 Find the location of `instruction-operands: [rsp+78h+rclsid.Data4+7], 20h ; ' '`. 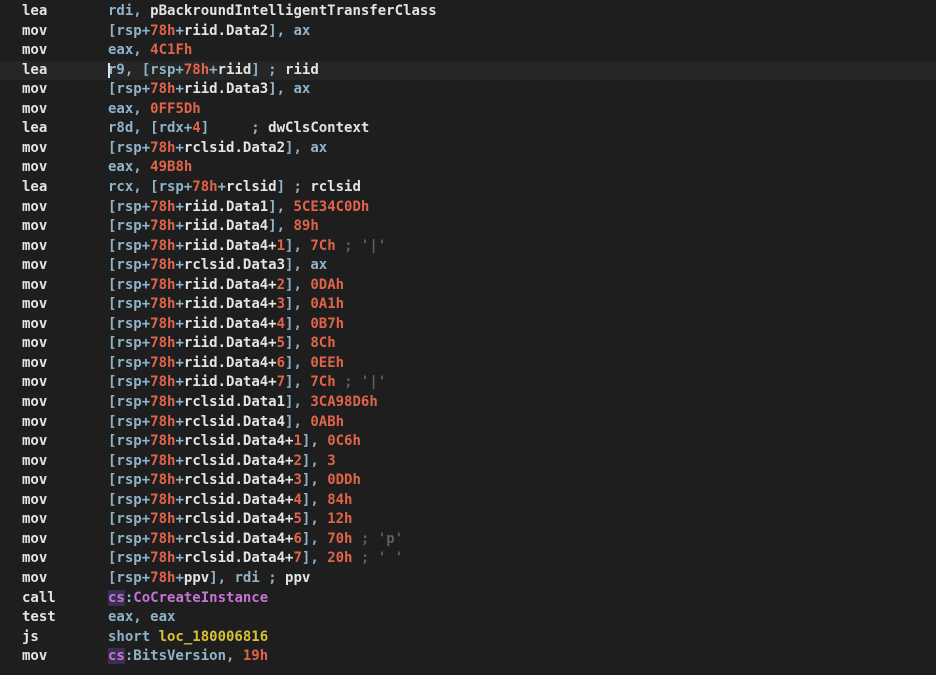

instruction-operands: [rsp+78h+rclsid.Data4+7], 20h ; ' ' is located at coordinates (255, 558).